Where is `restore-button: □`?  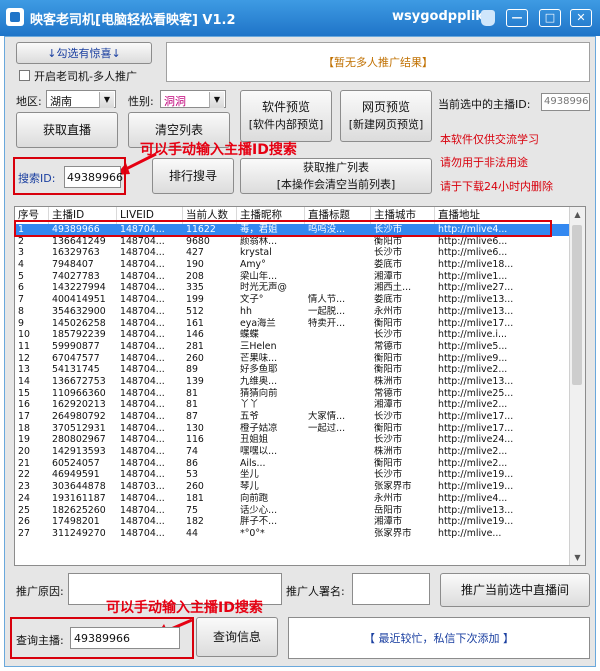
restore-button: □ is located at coordinates (550, 18).